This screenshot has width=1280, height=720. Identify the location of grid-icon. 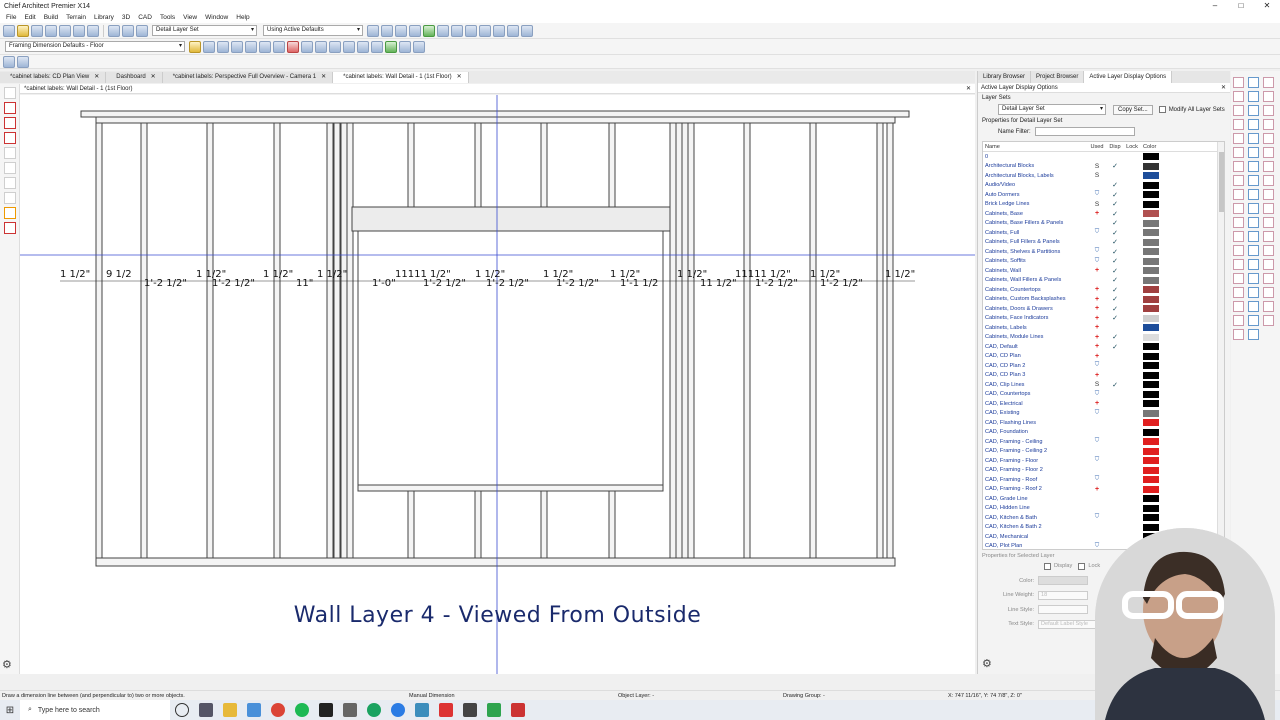
(321, 46).